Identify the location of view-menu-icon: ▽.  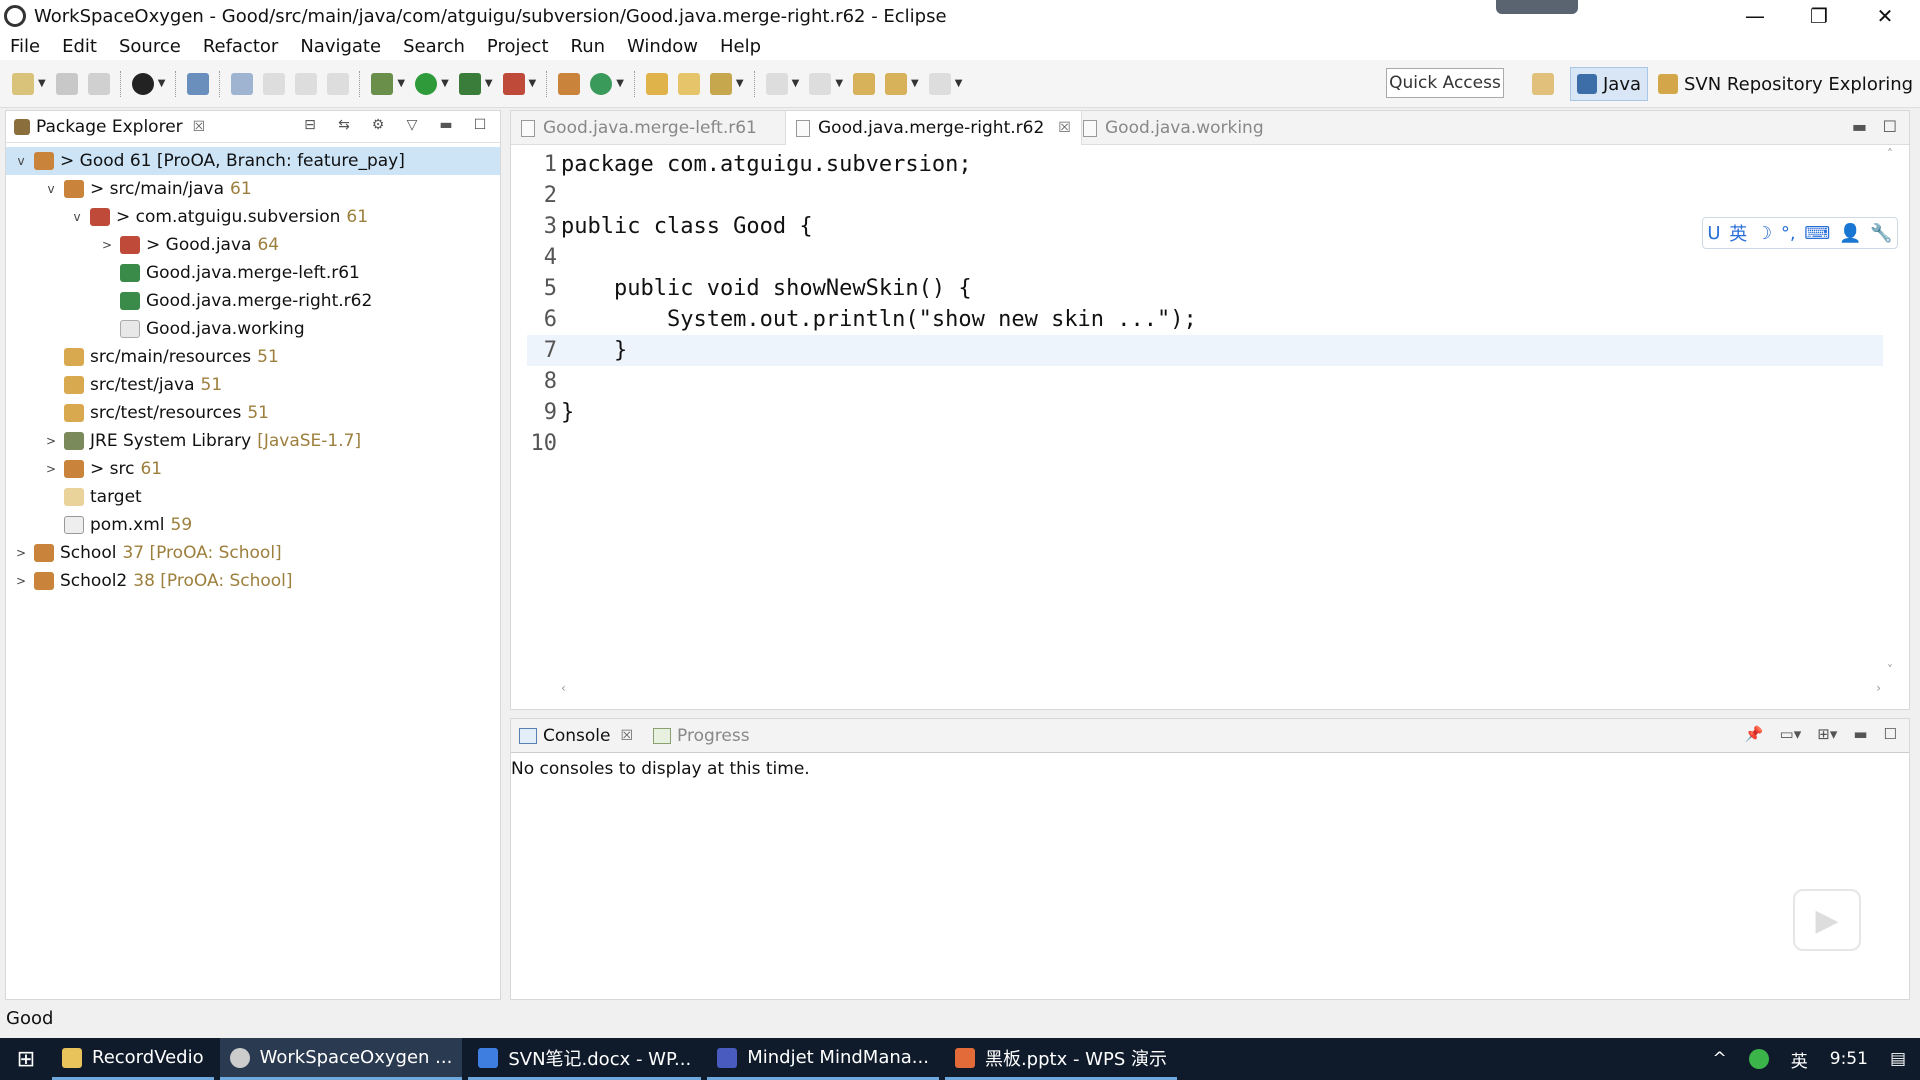
(412, 125).